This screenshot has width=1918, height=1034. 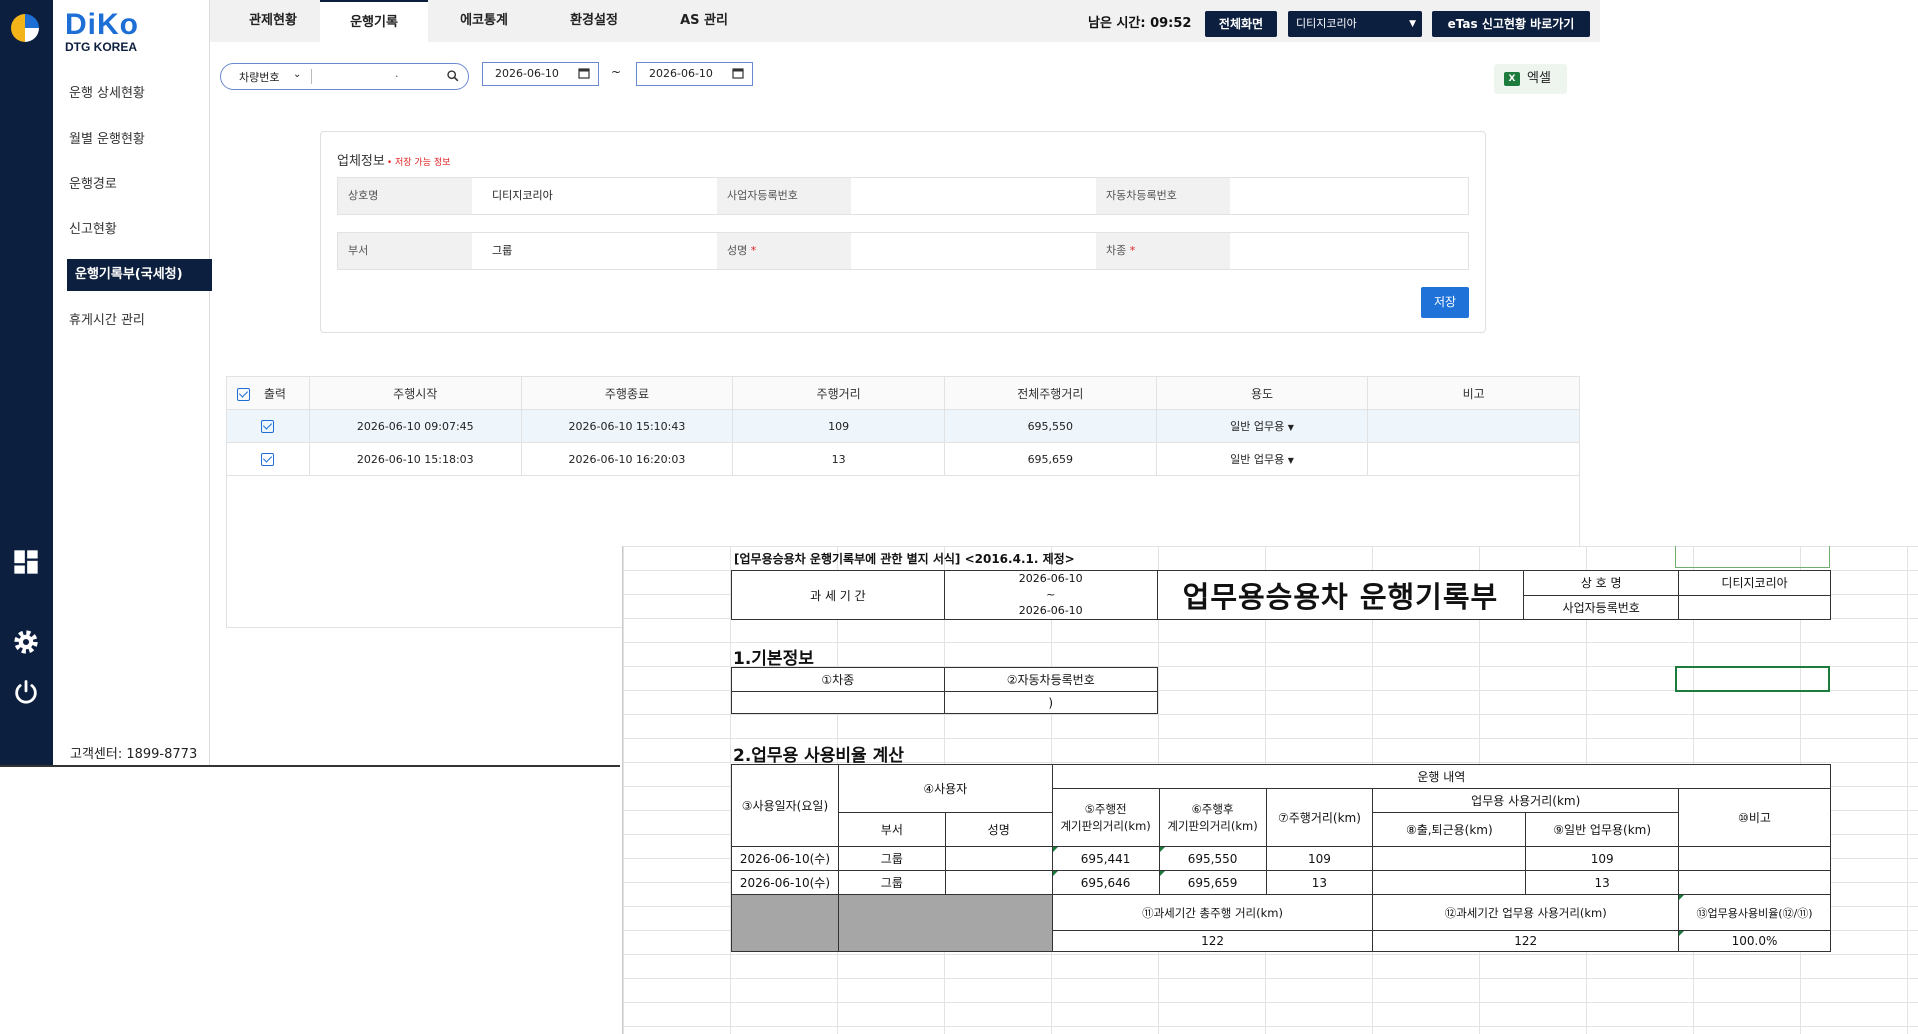 I want to click on col-dept: 부서, so click(x=891, y=829).